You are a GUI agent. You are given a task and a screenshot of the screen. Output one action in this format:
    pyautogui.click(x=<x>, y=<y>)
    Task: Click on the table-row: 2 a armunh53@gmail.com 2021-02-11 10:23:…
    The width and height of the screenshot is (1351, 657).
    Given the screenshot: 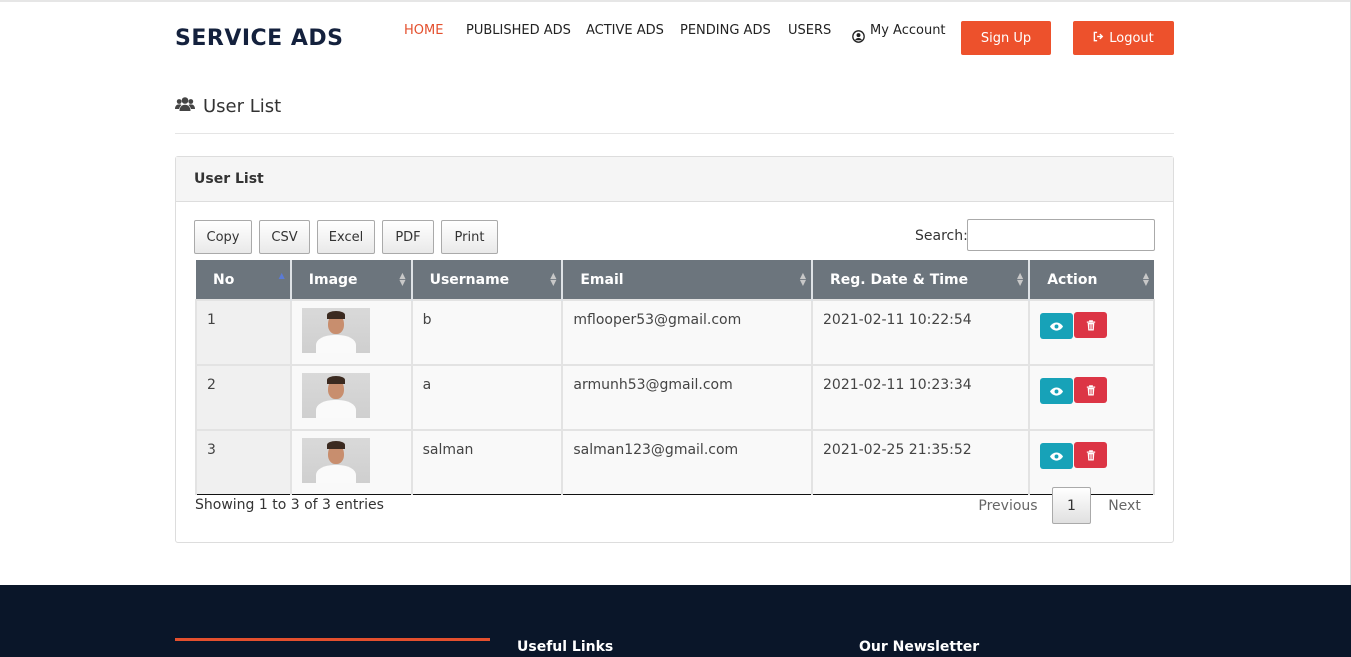 What is the action you would take?
    pyautogui.click(x=675, y=397)
    